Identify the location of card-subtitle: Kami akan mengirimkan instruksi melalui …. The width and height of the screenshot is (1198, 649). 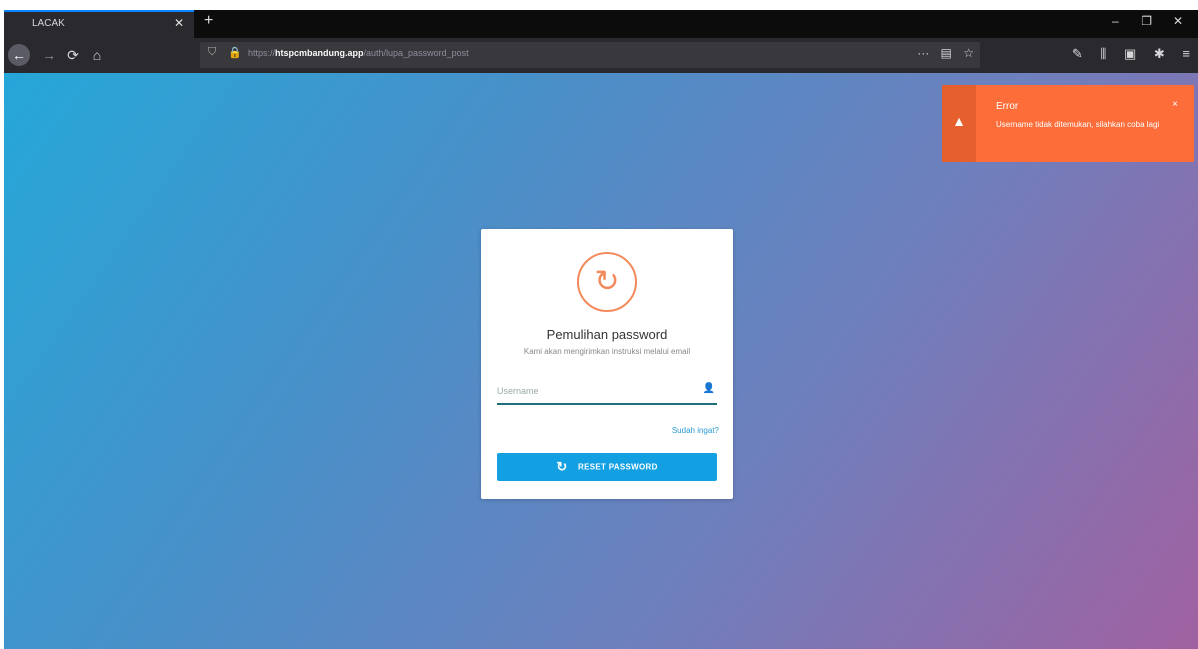
(607, 351).